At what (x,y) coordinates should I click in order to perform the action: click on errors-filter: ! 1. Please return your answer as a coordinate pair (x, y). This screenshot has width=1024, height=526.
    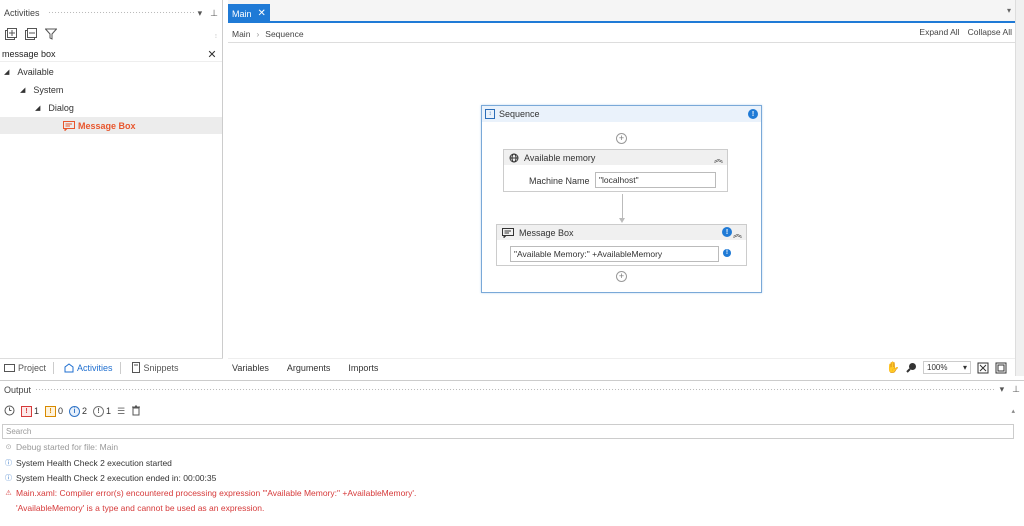
    Looking at the image, I should click on (30, 411).